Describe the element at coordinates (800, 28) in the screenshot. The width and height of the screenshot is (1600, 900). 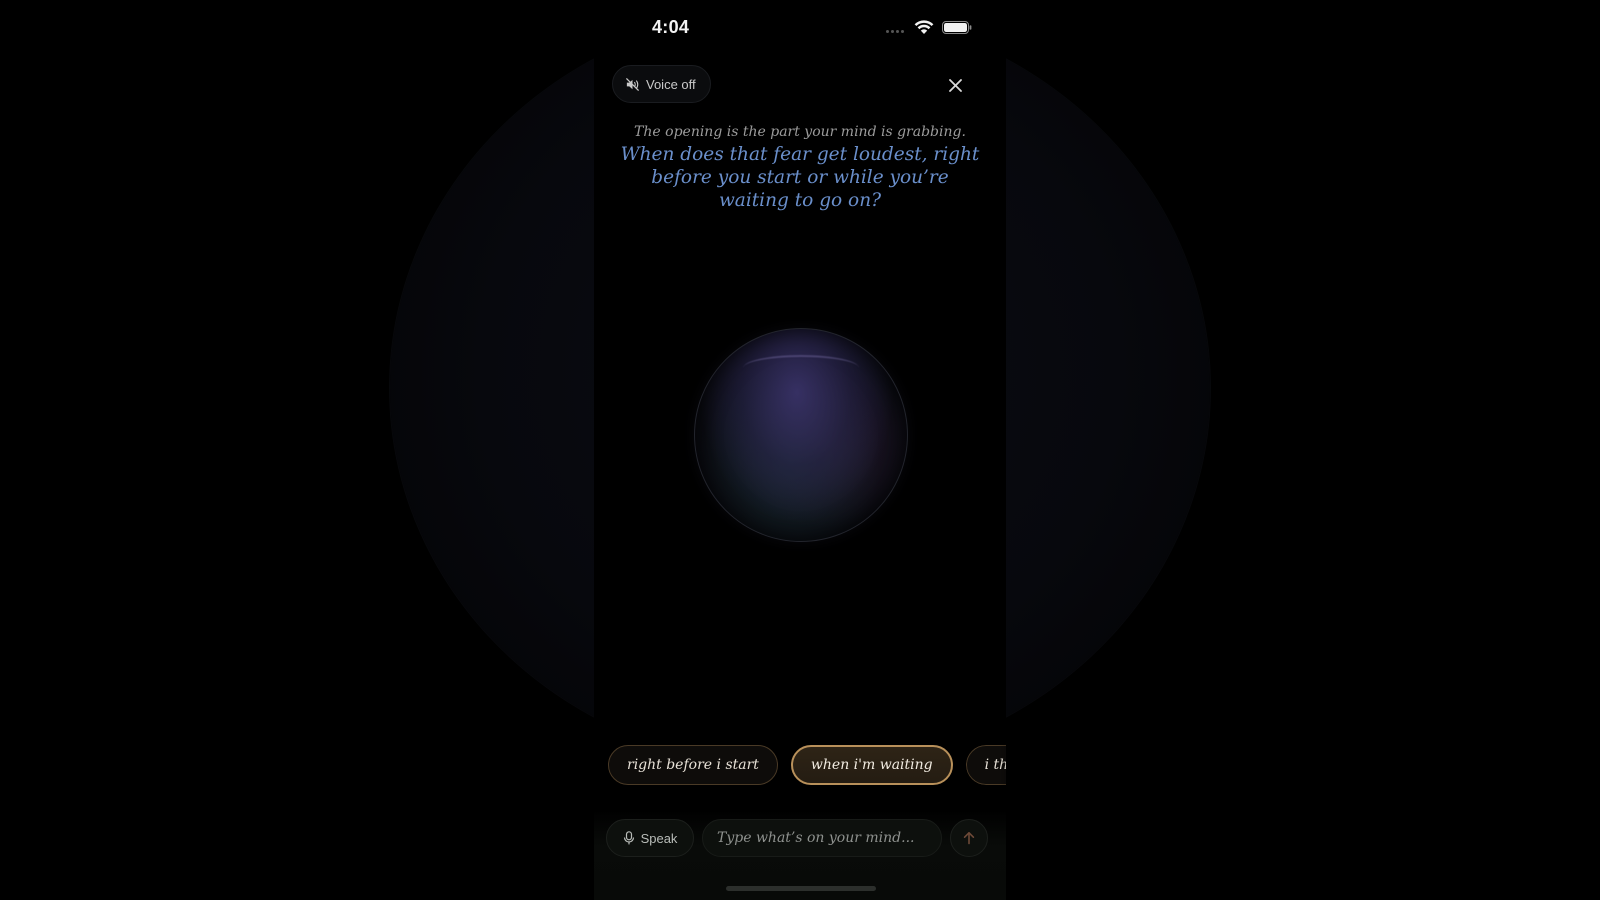
I see `status-bar: 4:04` at that location.